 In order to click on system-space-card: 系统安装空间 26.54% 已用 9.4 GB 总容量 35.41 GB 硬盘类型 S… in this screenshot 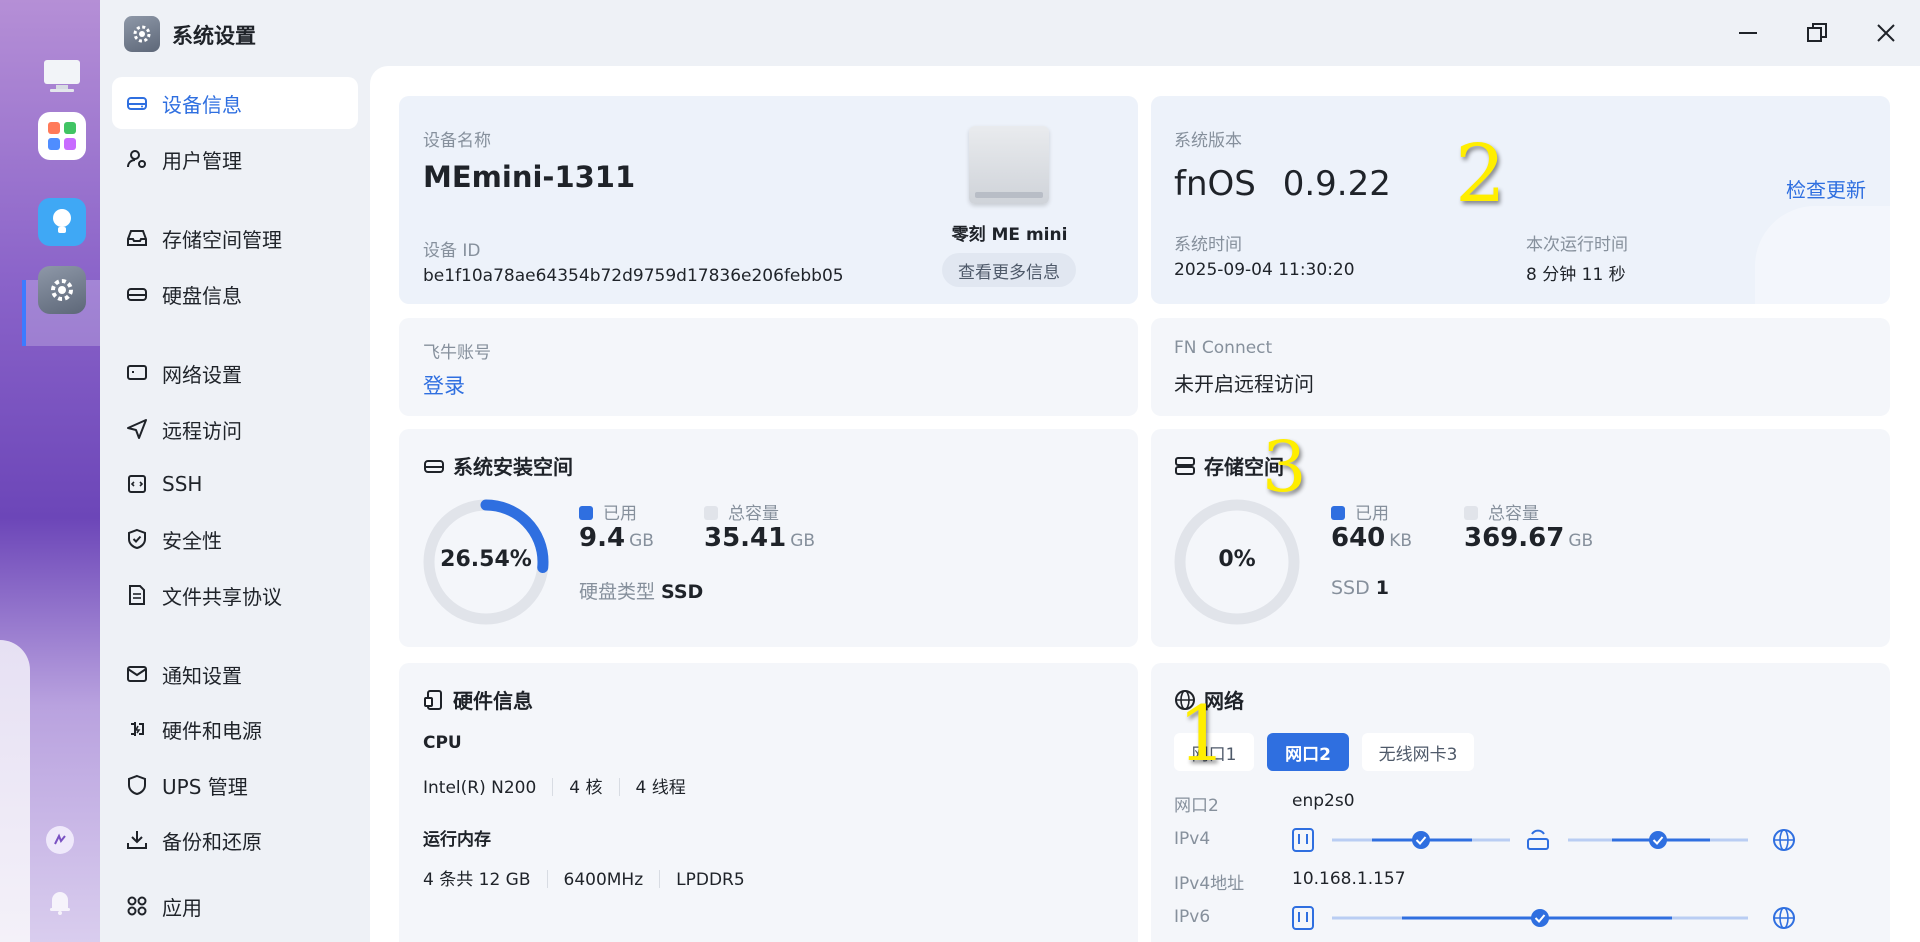, I will do `click(768, 538)`.